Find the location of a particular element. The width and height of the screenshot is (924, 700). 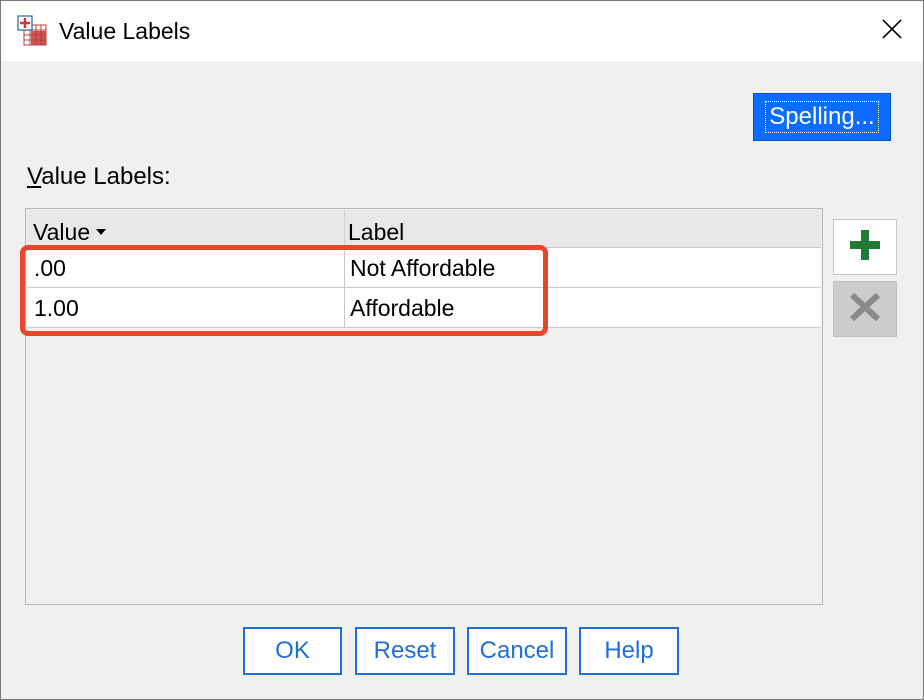

label-cell: Not Affordable is located at coordinates (583, 268).